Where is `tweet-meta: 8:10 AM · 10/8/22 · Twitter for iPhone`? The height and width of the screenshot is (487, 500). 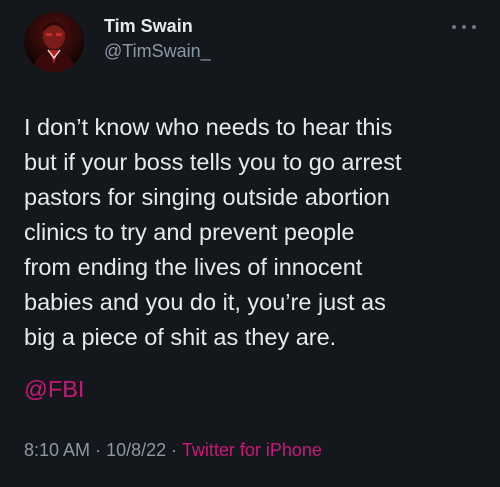 tweet-meta: 8:10 AM · 10/8/22 · Twitter for iPhone is located at coordinates (173, 450).